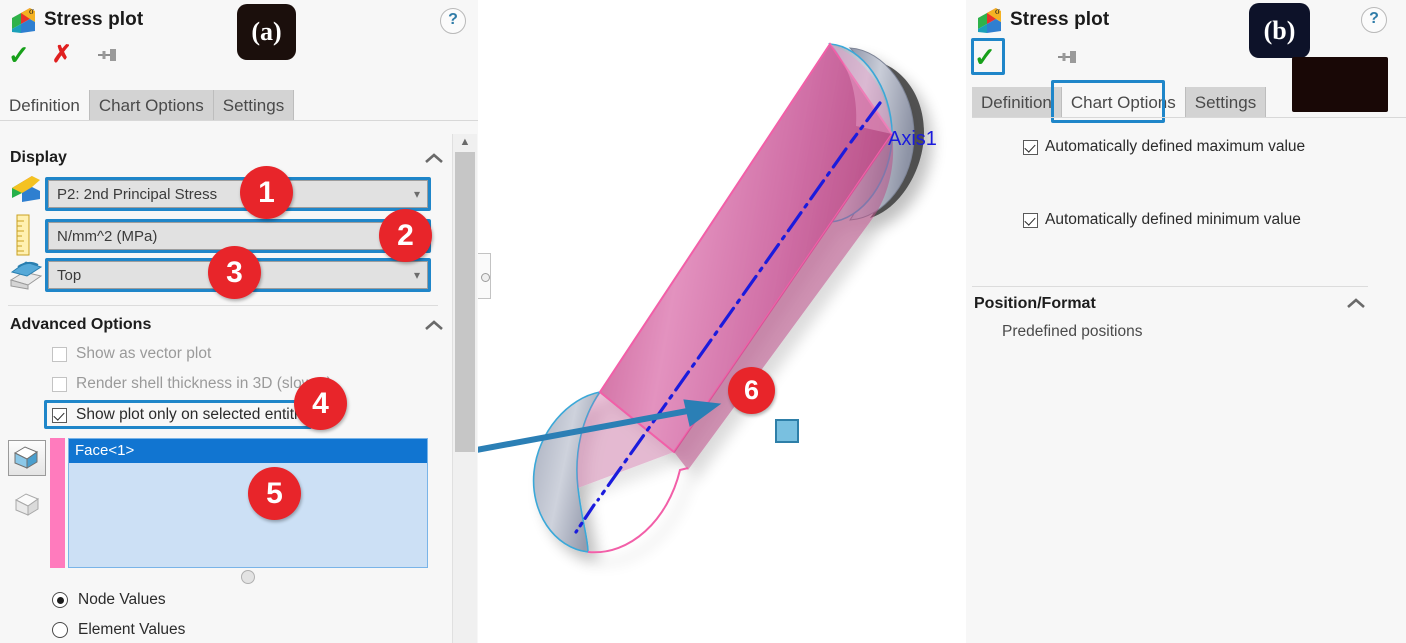 Image resolution: width=1406 pixels, height=643 pixels. I want to click on left-panel-actions: ✓ ✗, so click(64, 55).